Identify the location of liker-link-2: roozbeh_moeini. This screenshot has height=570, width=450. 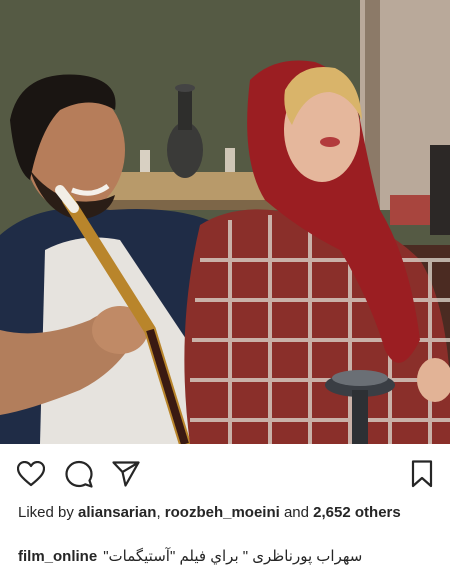
(222, 512).